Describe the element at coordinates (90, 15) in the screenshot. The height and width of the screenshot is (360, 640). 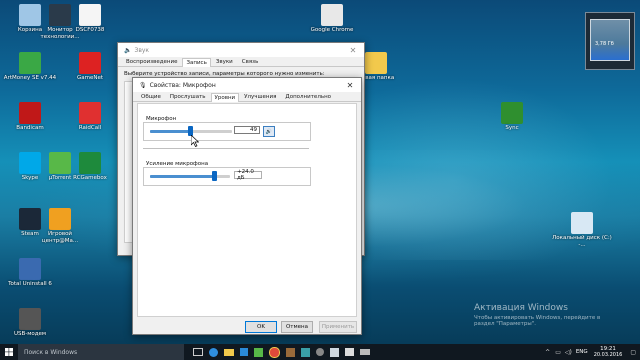
I see `image-file-icon` at that location.